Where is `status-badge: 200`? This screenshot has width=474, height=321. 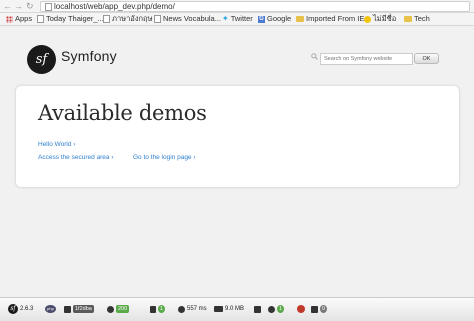
status-badge: 200 is located at coordinates (123, 309).